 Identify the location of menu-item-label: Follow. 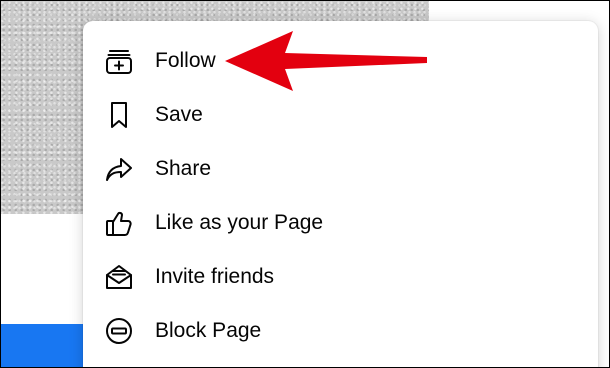
(185, 60).